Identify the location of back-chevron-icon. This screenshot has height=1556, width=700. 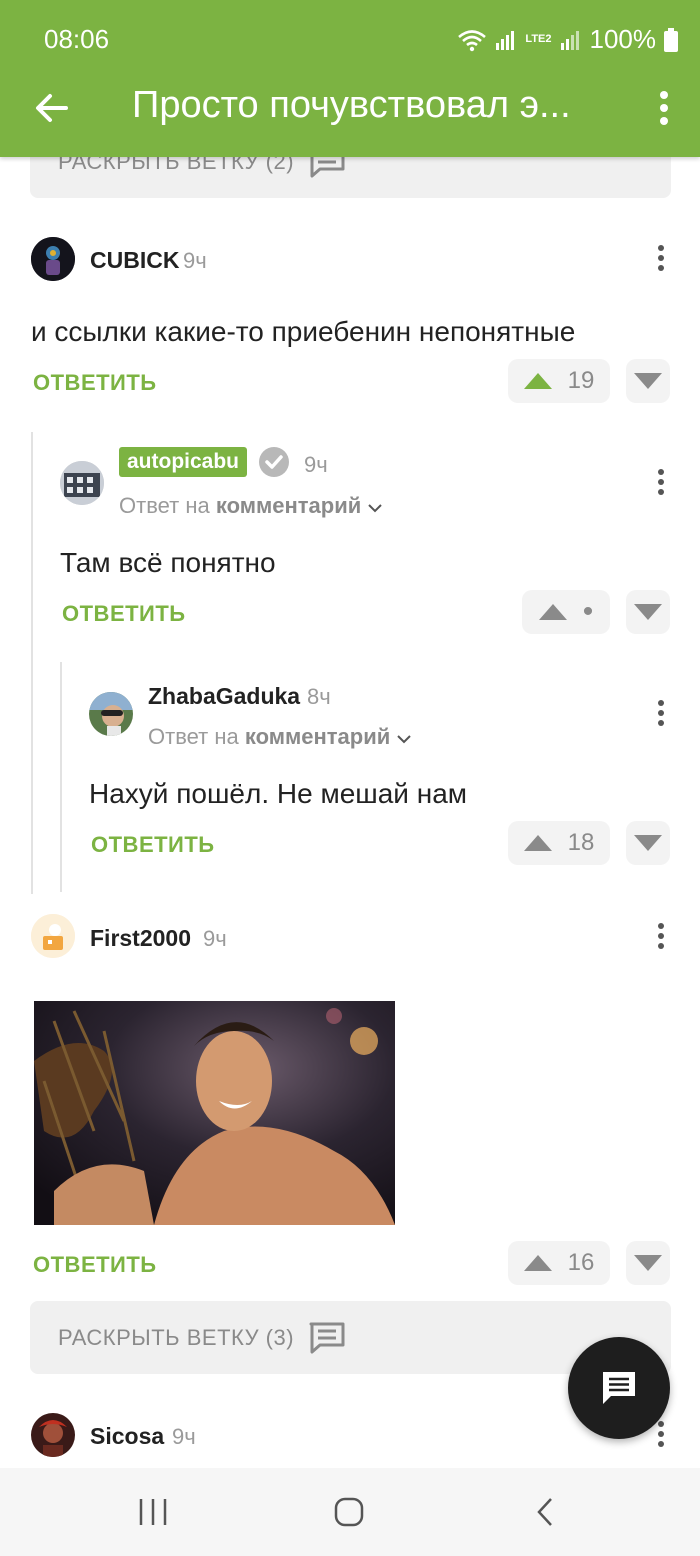
(544, 1512).